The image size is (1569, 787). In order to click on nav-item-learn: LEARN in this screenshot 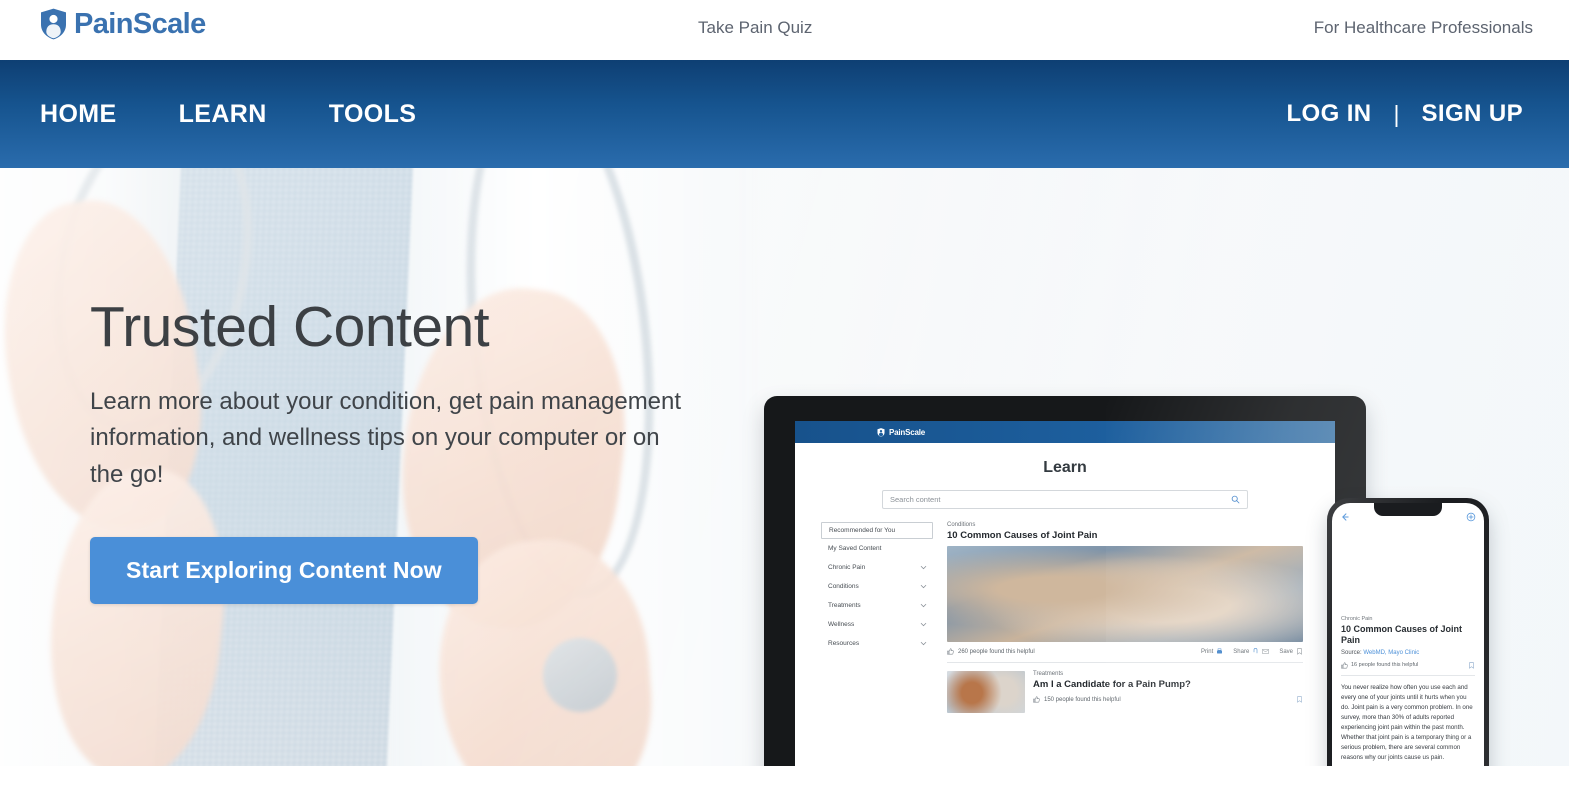, I will do `click(223, 114)`.